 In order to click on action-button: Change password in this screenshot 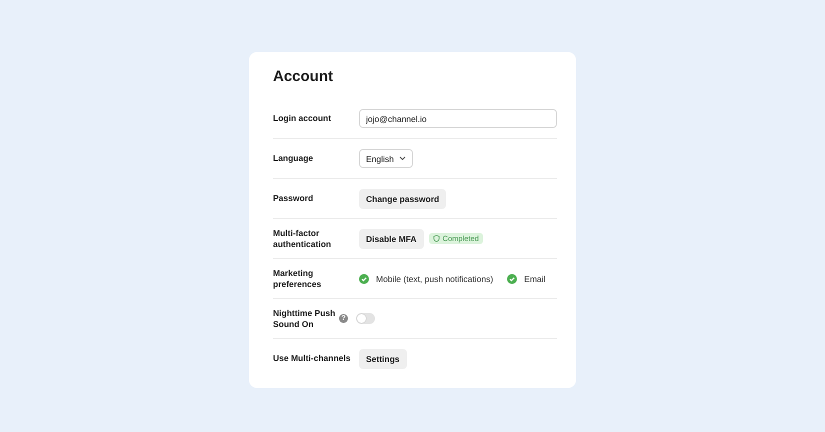, I will do `click(402, 198)`.